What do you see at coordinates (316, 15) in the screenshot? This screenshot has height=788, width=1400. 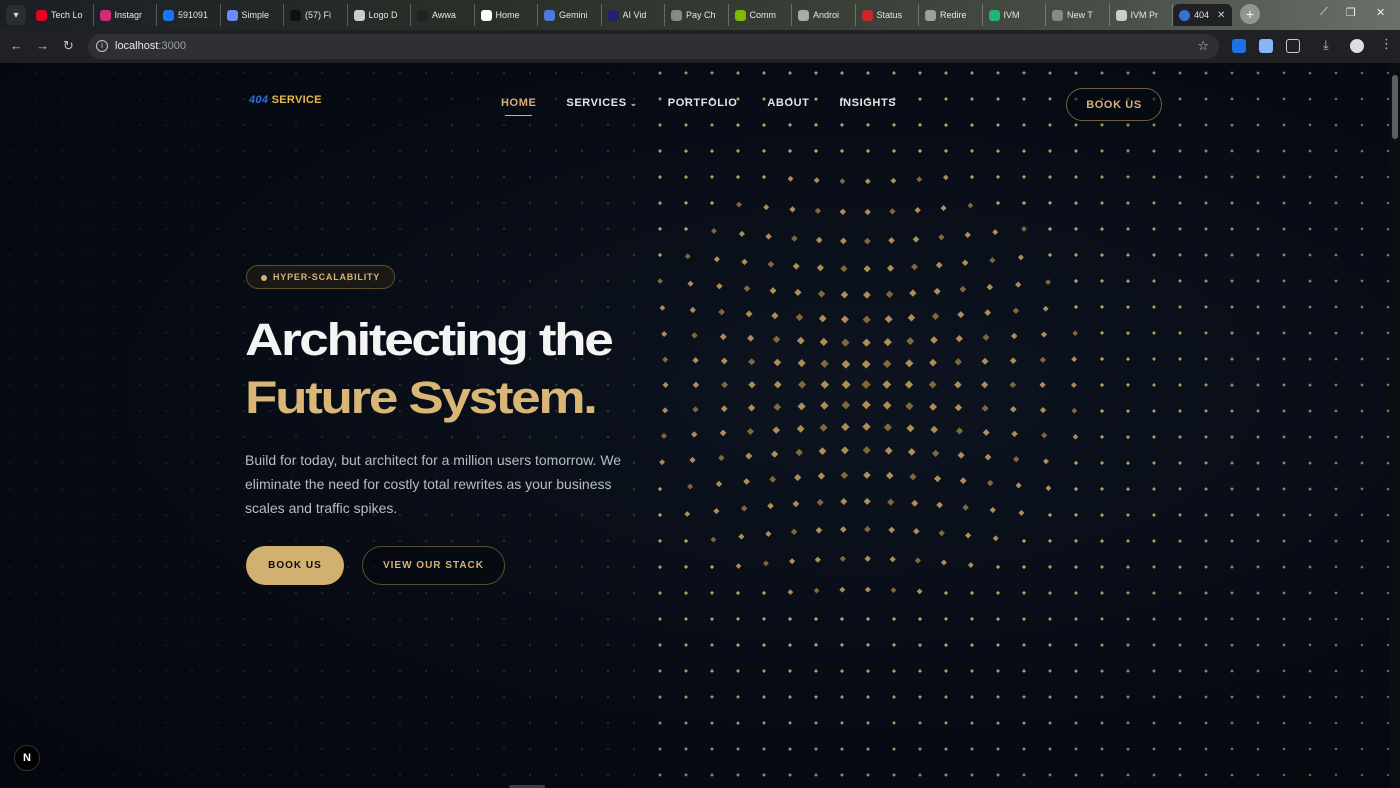 I see `browser-tab: (57) Fi` at bounding box center [316, 15].